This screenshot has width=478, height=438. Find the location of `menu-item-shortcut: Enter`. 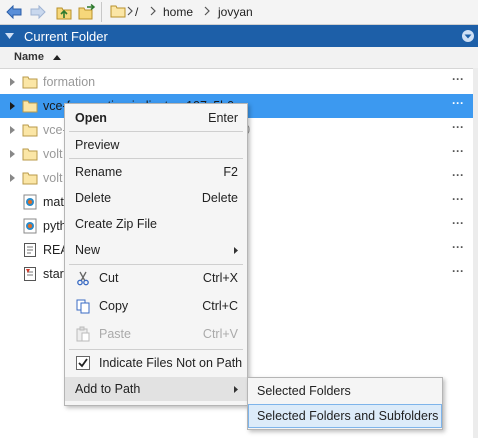

menu-item-shortcut: Enter is located at coordinates (223, 118).